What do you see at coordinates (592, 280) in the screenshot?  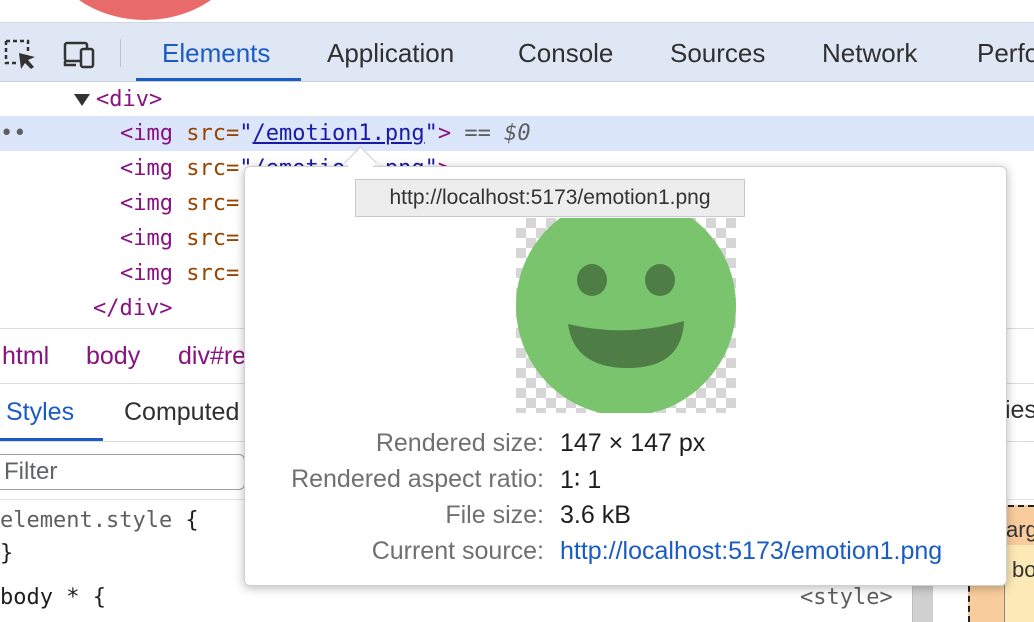 I see `smiley-left-eye` at bounding box center [592, 280].